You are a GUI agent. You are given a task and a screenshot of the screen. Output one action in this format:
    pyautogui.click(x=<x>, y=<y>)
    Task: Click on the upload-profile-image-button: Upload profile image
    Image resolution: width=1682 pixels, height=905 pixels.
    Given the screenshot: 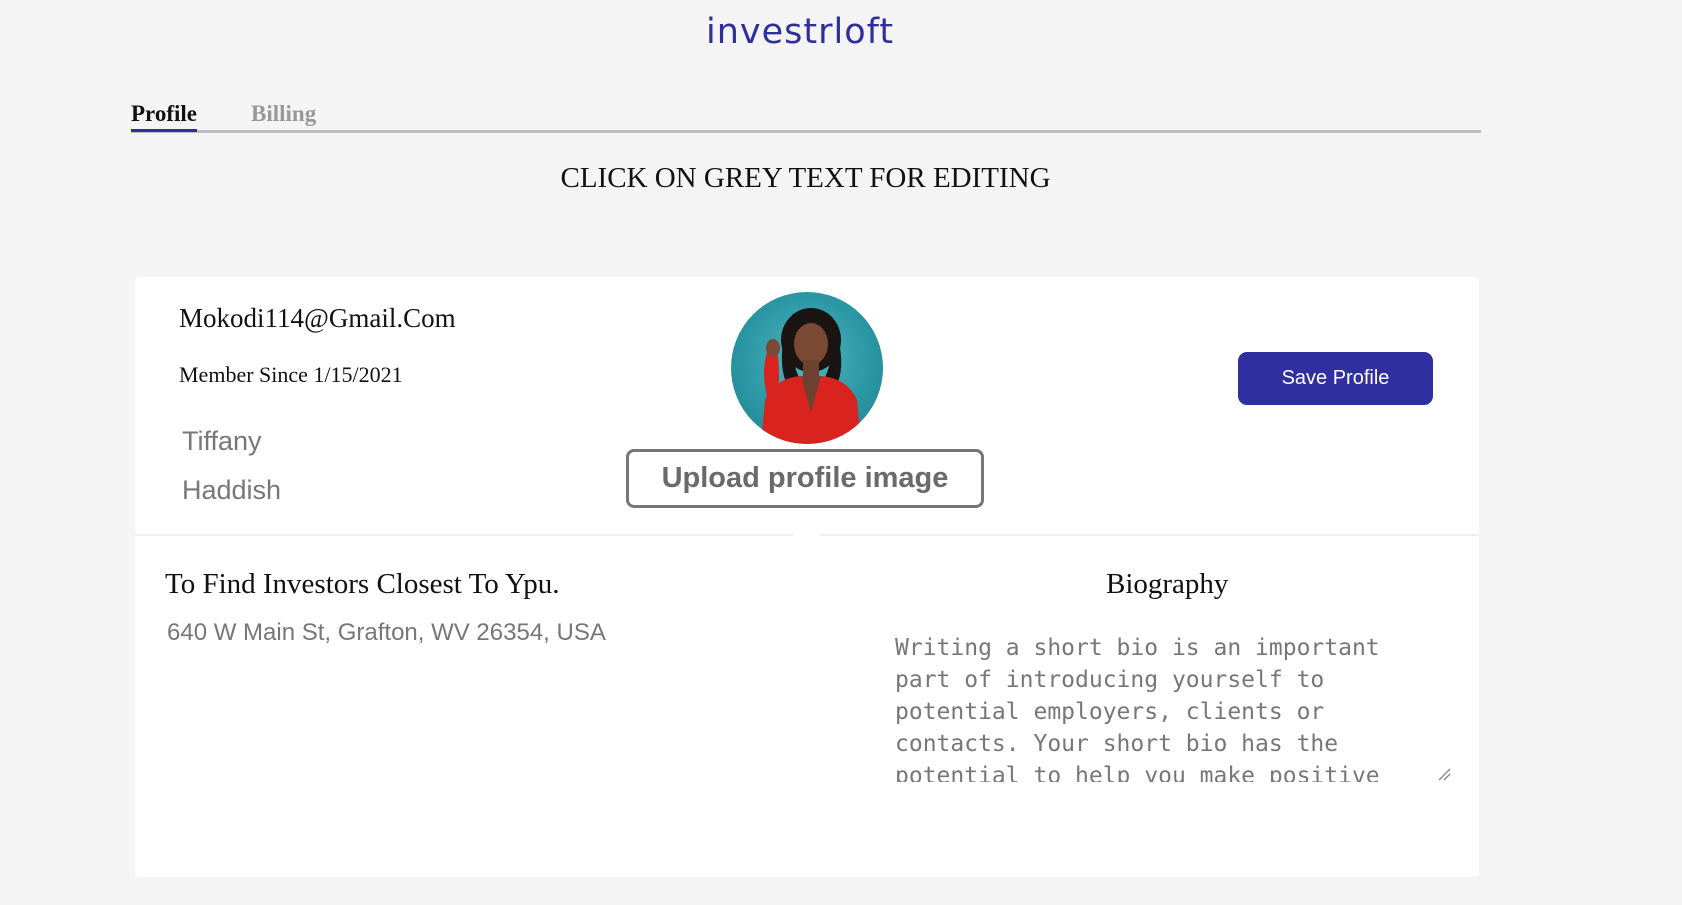 What is the action you would take?
    pyautogui.click(x=805, y=478)
    